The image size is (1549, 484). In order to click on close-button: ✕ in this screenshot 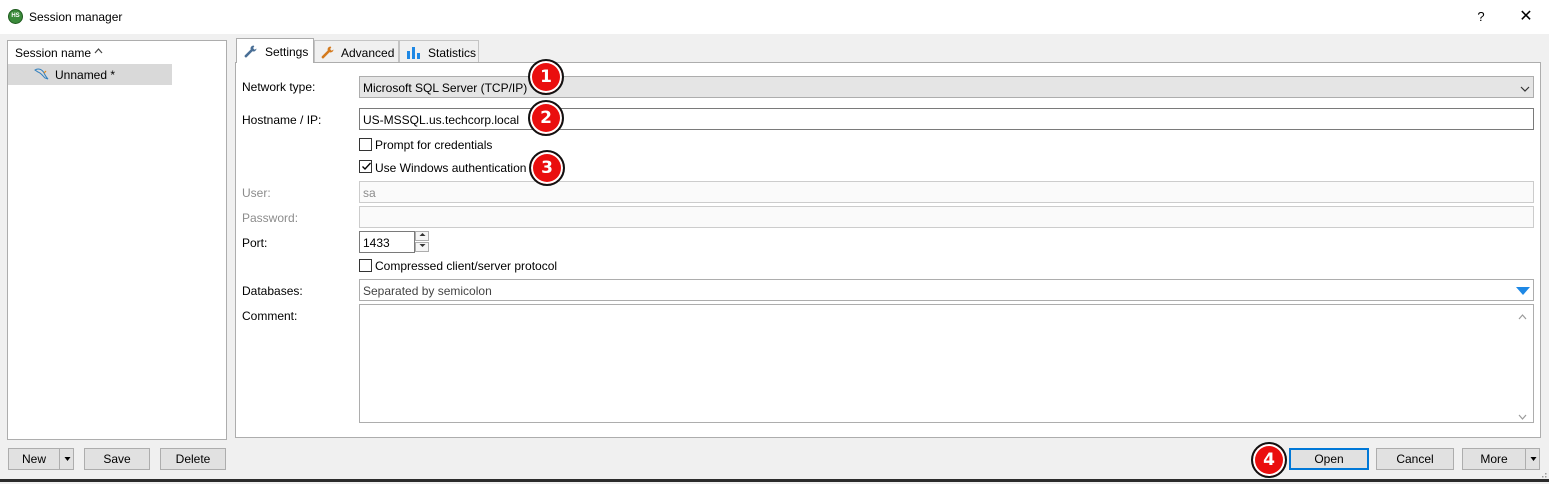, I will do `click(1526, 17)`.